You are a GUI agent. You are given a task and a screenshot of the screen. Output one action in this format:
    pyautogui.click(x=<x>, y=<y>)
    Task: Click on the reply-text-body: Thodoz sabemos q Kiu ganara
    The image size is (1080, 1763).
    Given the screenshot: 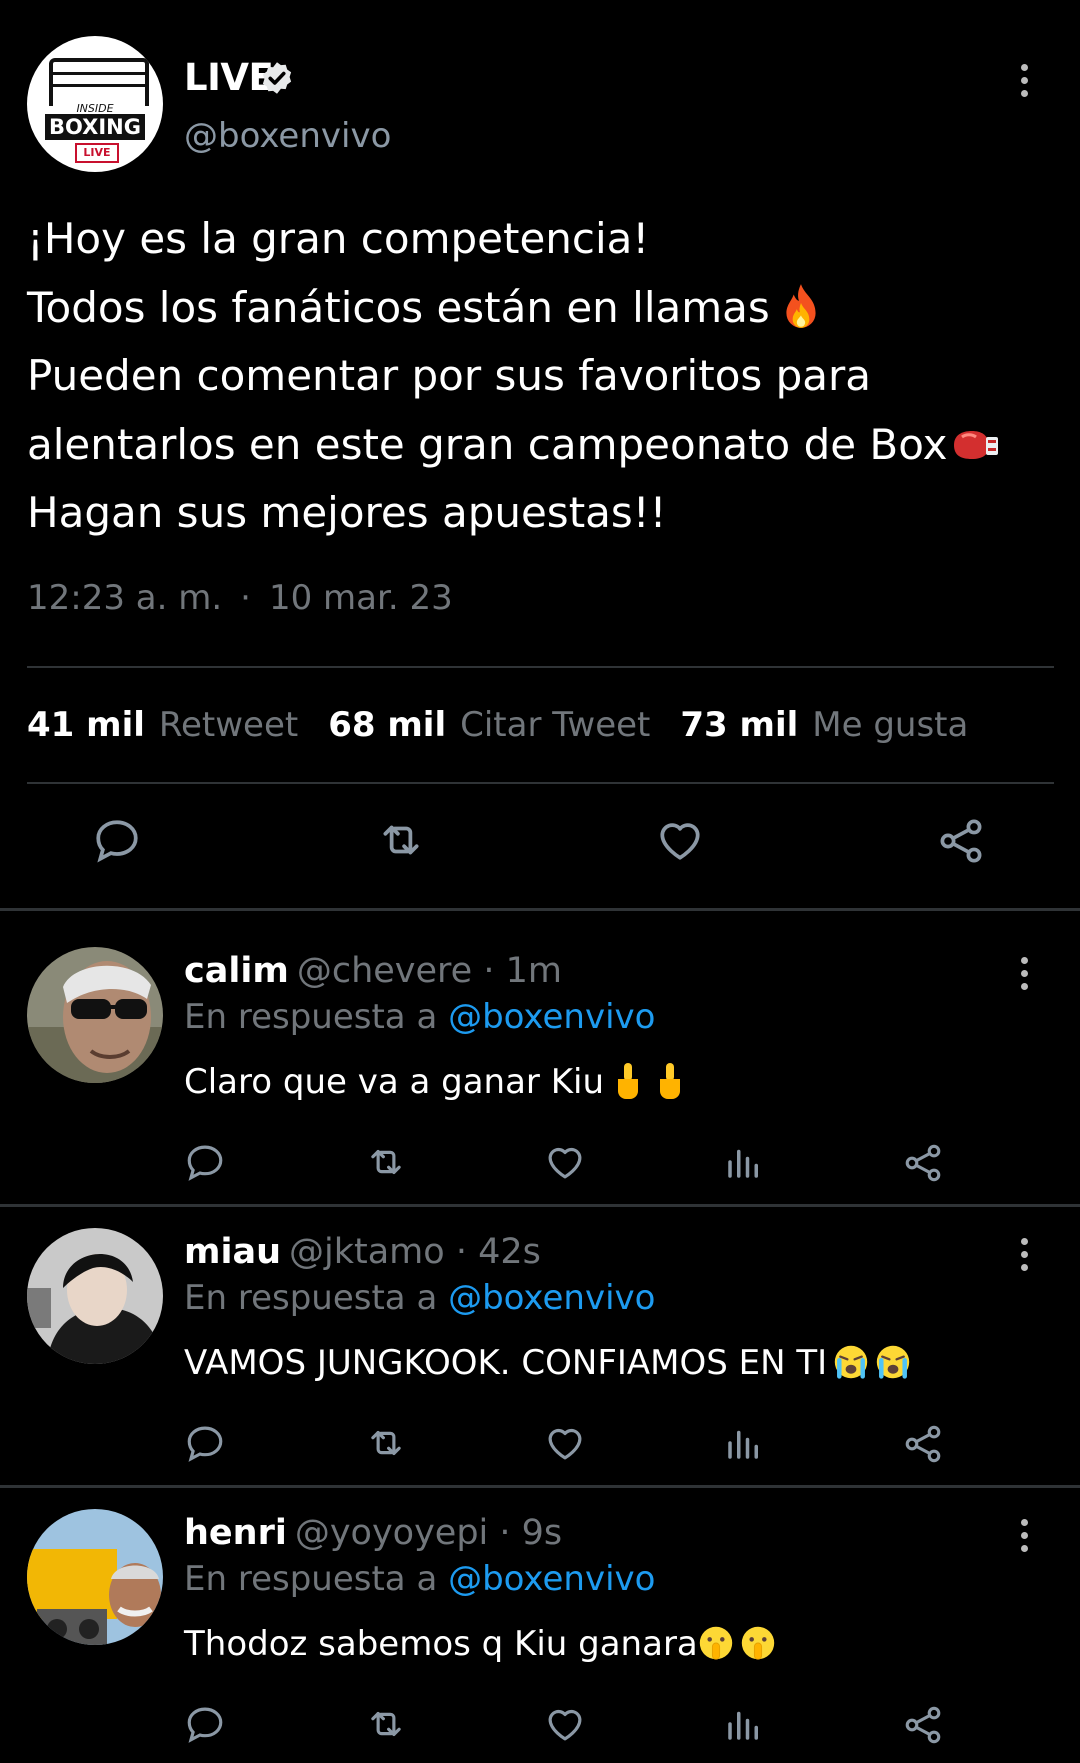 What is the action you would take?
    pyautogui.click(x=441, y=1644)
    